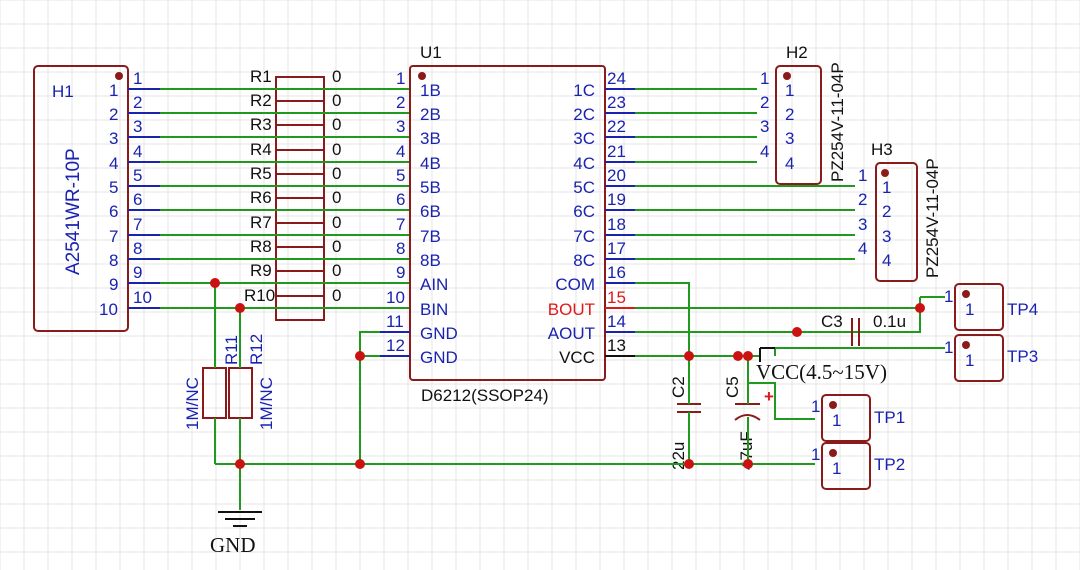 This screenshot has width=1080, height=570. Describe the element at coordinates (789, 138) in the screenshot. I see `h2-pin-label: 3` at that location.